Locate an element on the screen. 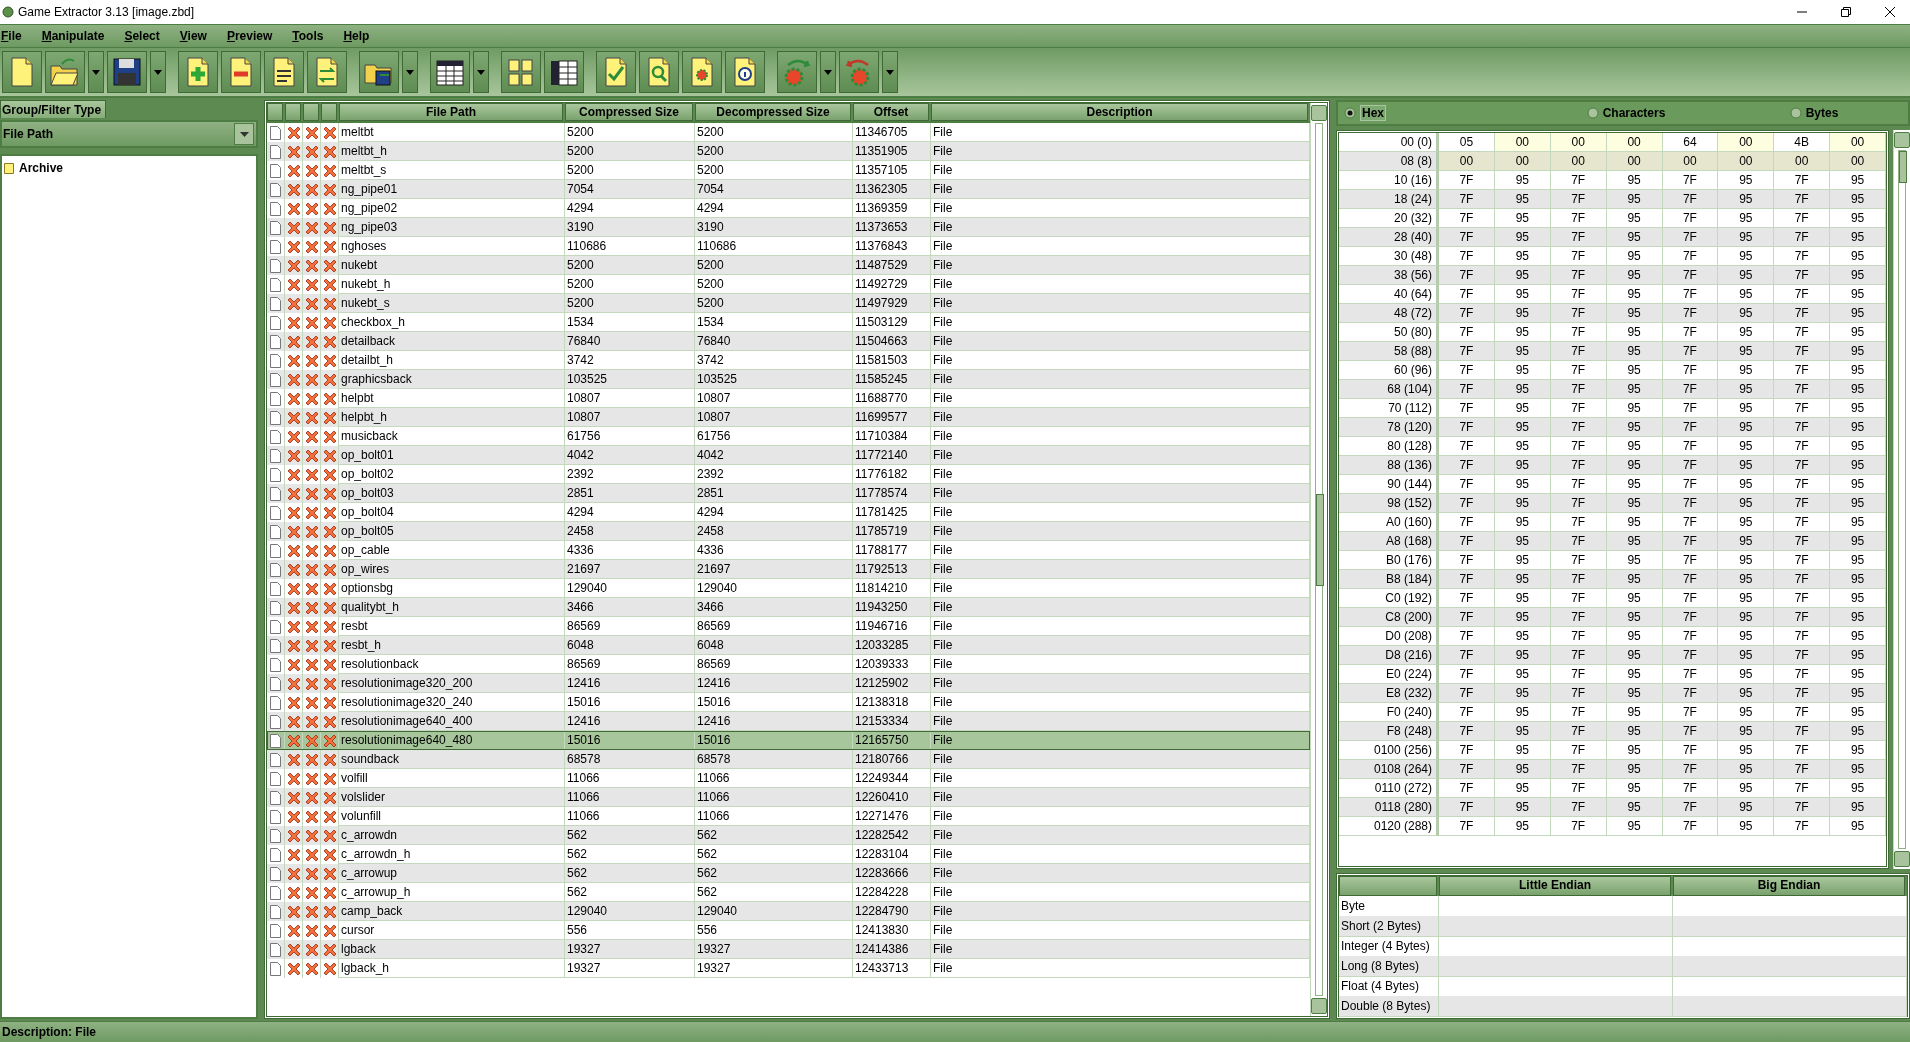  table-row: volslider 11066 11066 12260410 File is located at coordinates (788, 797).